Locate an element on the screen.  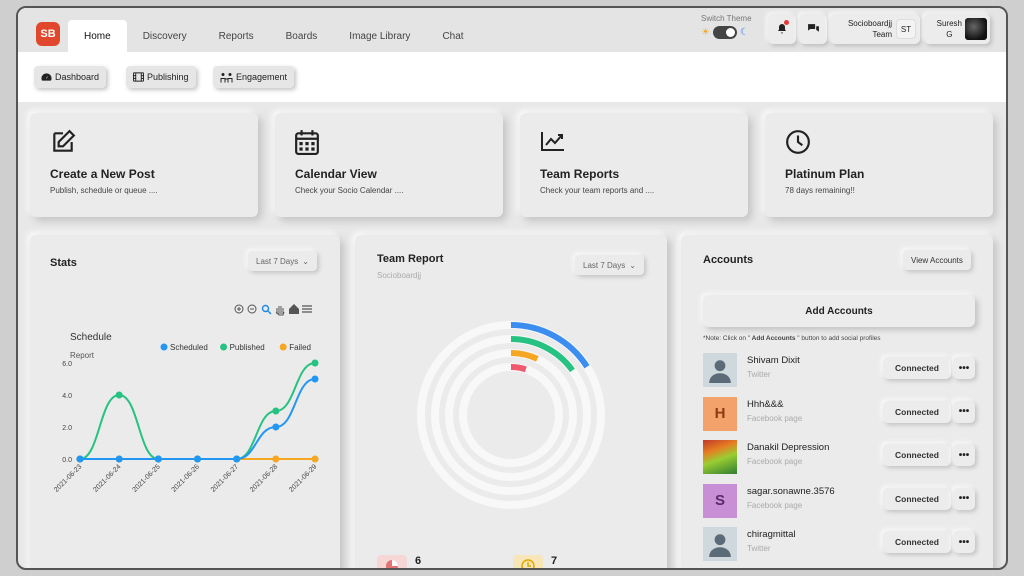
tab-discovery: Discovery is located at coordinates (165, 36).